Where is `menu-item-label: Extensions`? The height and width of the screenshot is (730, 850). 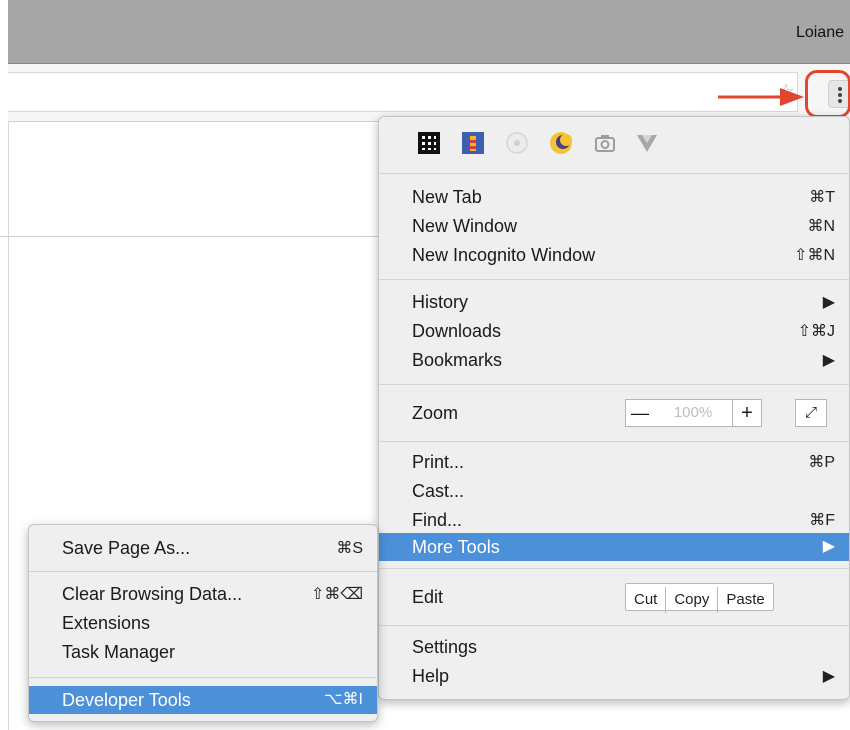 menu-item-label: Extensions is located at coordinates (106, 623).